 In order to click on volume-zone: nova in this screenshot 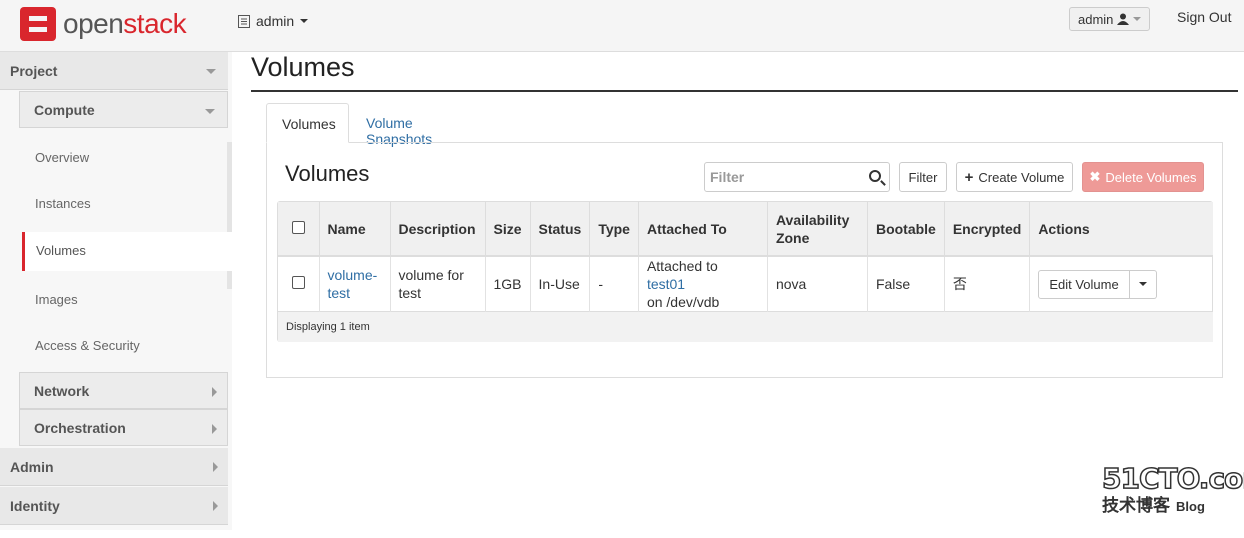, I will do `click(817, 284)`.